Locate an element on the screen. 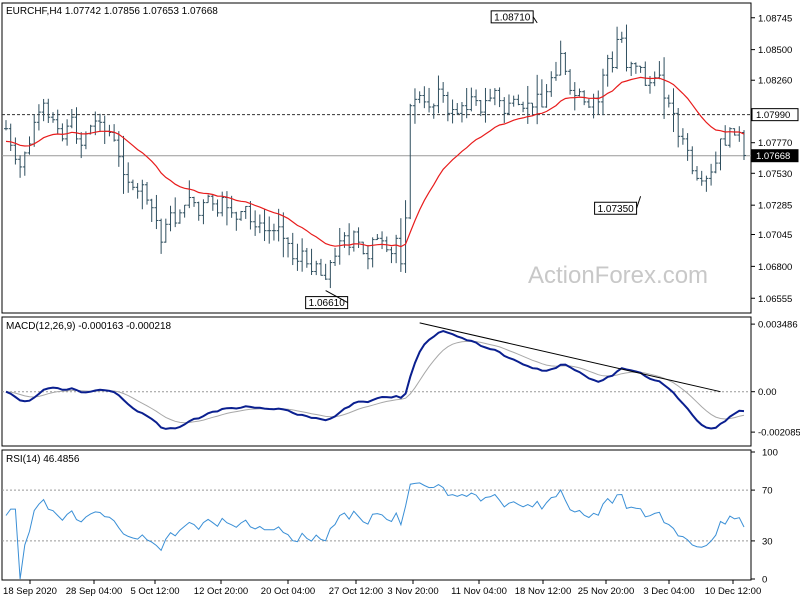  x-tick-label: 10 Dec 12:00 is located at coordinates (733, 591).